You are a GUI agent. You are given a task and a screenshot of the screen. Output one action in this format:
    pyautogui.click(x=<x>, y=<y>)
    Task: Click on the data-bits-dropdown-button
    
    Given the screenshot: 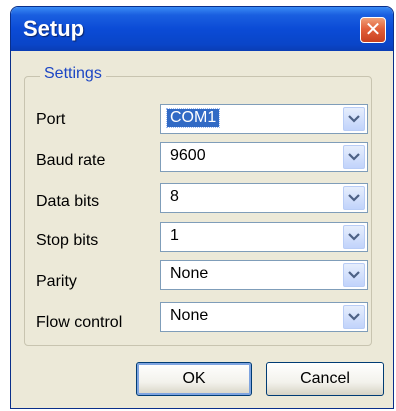 What is the action you would take?
    pyautogui.click(x=354, y=198)
    